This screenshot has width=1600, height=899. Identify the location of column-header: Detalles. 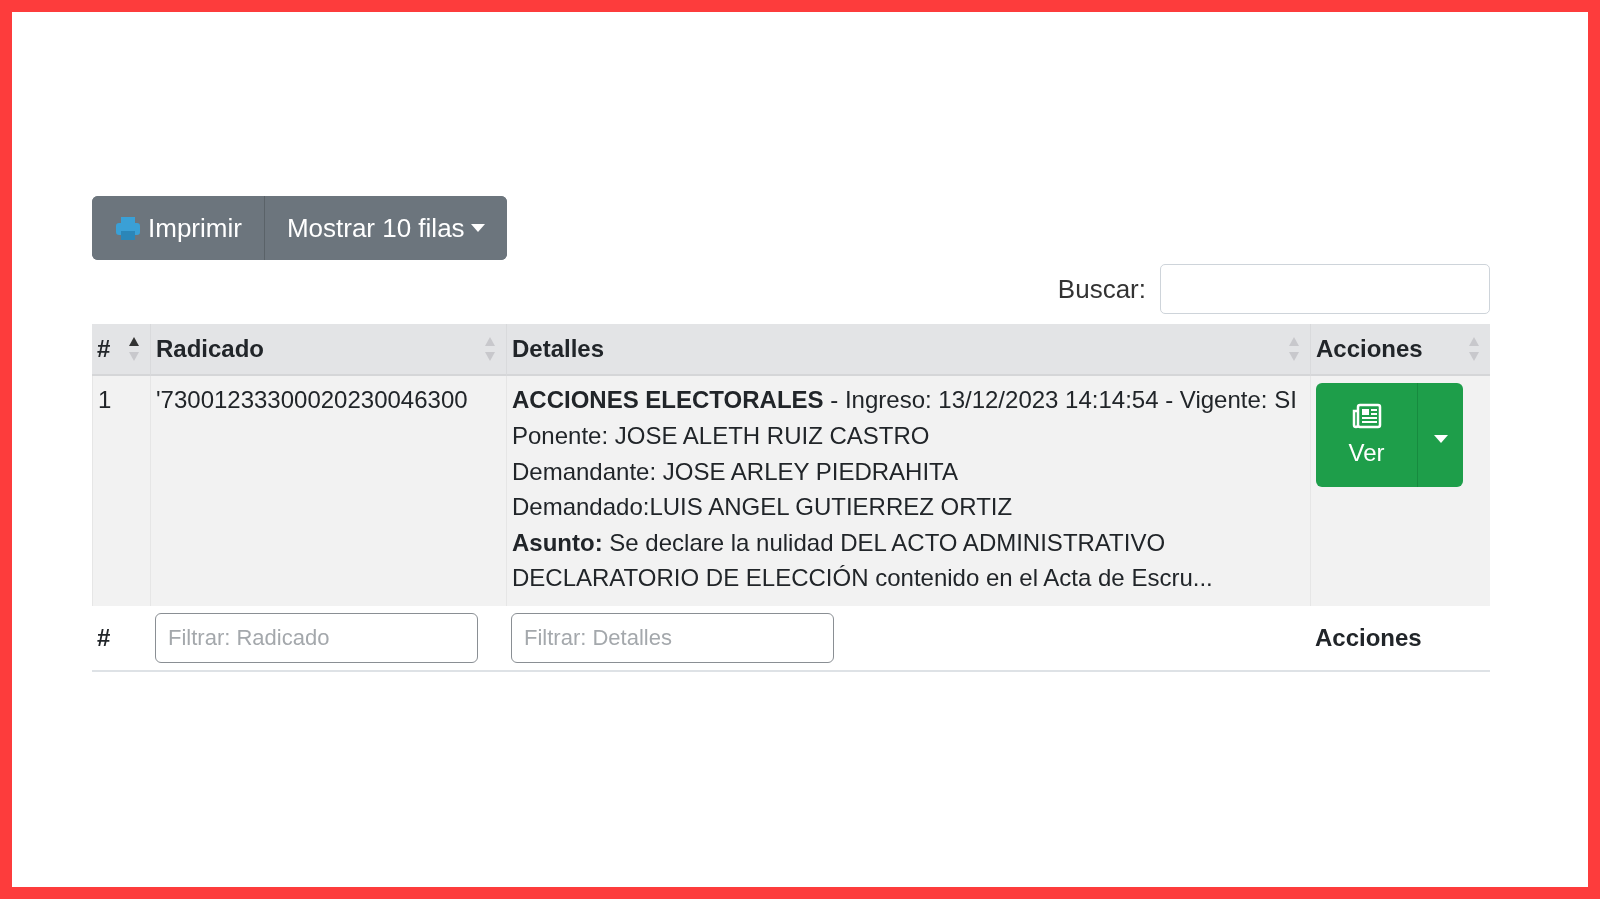
(558, 349).